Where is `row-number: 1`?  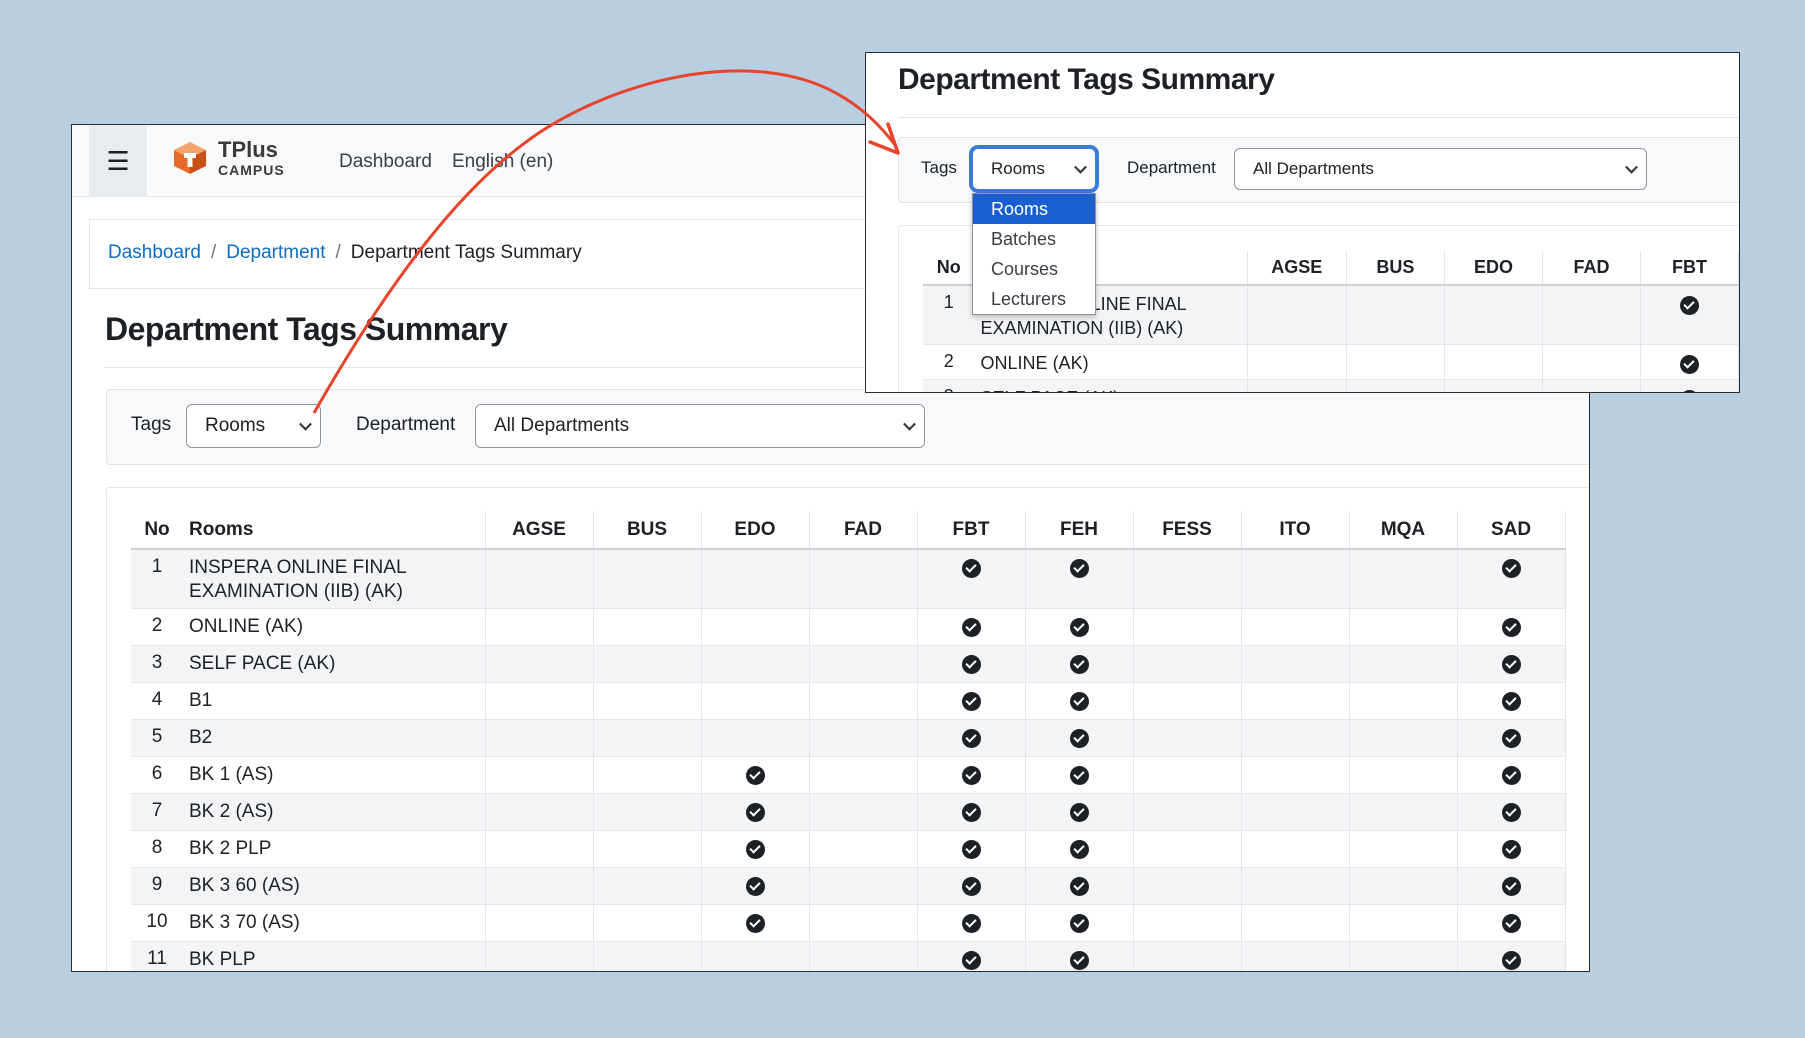
row-number: 1 is located at coordinates (157, 578).